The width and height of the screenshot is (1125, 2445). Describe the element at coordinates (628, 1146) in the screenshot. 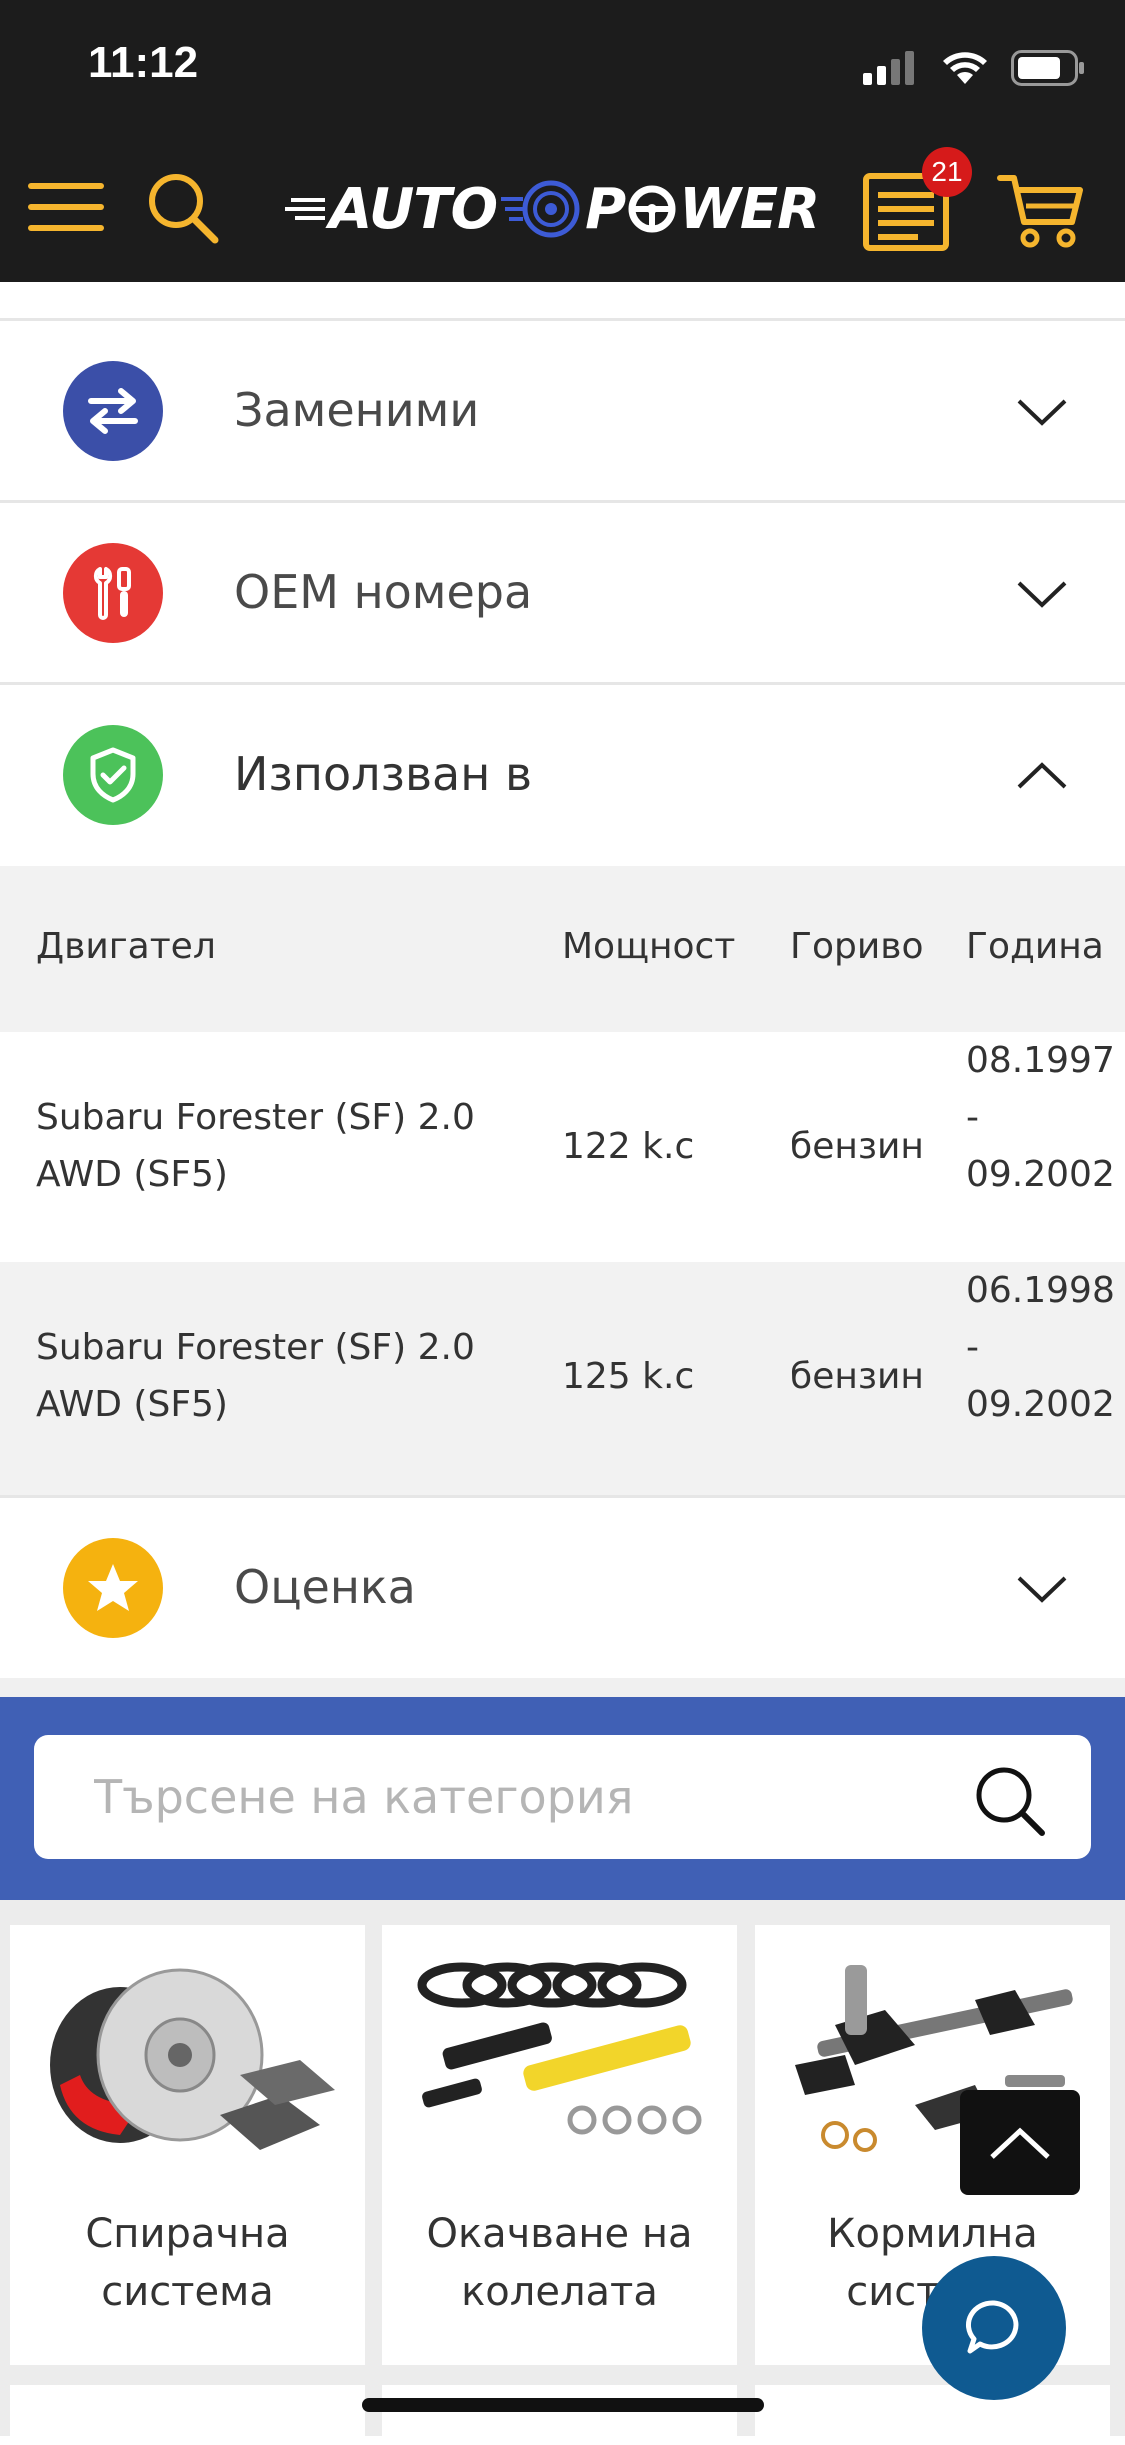

I see `power-cell: 122 k.c` at that location.